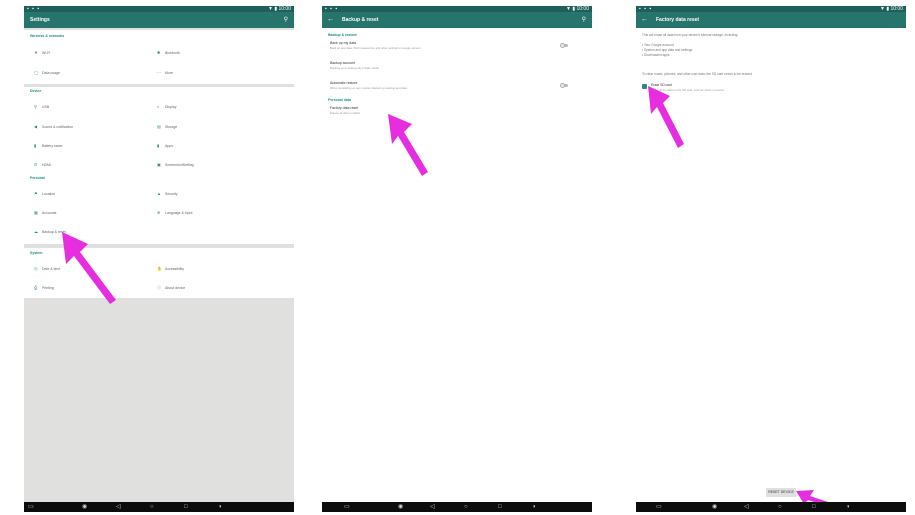 This screenshot has width=915, height=515. I want to click on settings-item-usb: ⚲ USB, so click(41, 106).